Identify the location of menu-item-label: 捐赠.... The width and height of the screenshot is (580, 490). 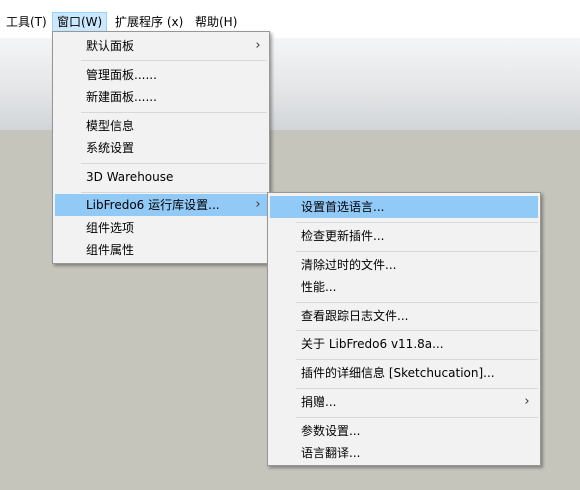
(319, 402).